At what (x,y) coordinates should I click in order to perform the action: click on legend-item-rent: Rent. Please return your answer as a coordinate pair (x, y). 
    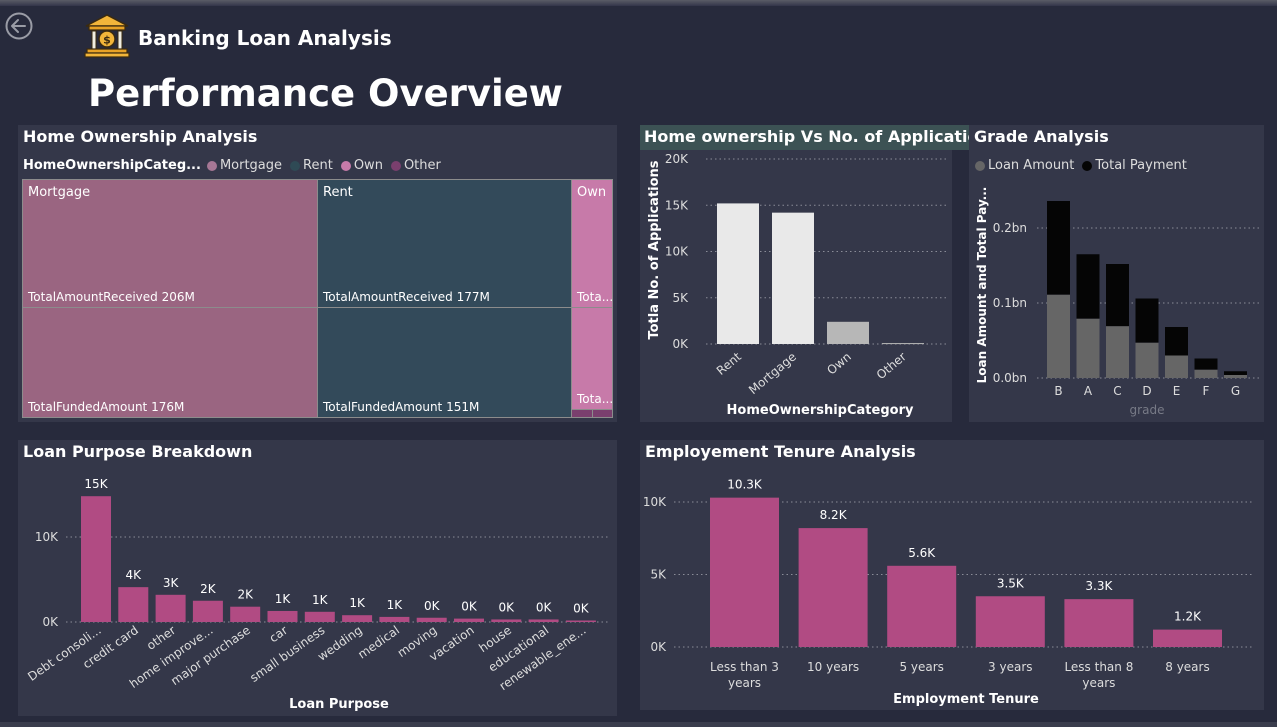
    Looking at the image, I should click on (311, 165).